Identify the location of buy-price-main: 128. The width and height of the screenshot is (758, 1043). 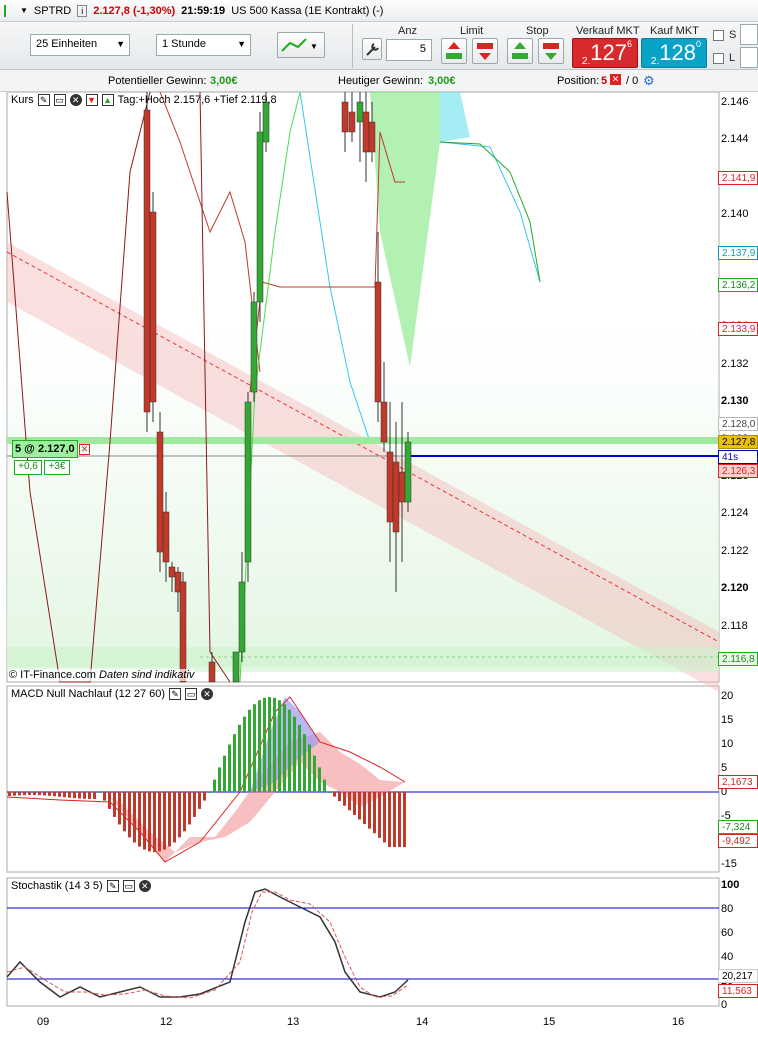
(677, 52).